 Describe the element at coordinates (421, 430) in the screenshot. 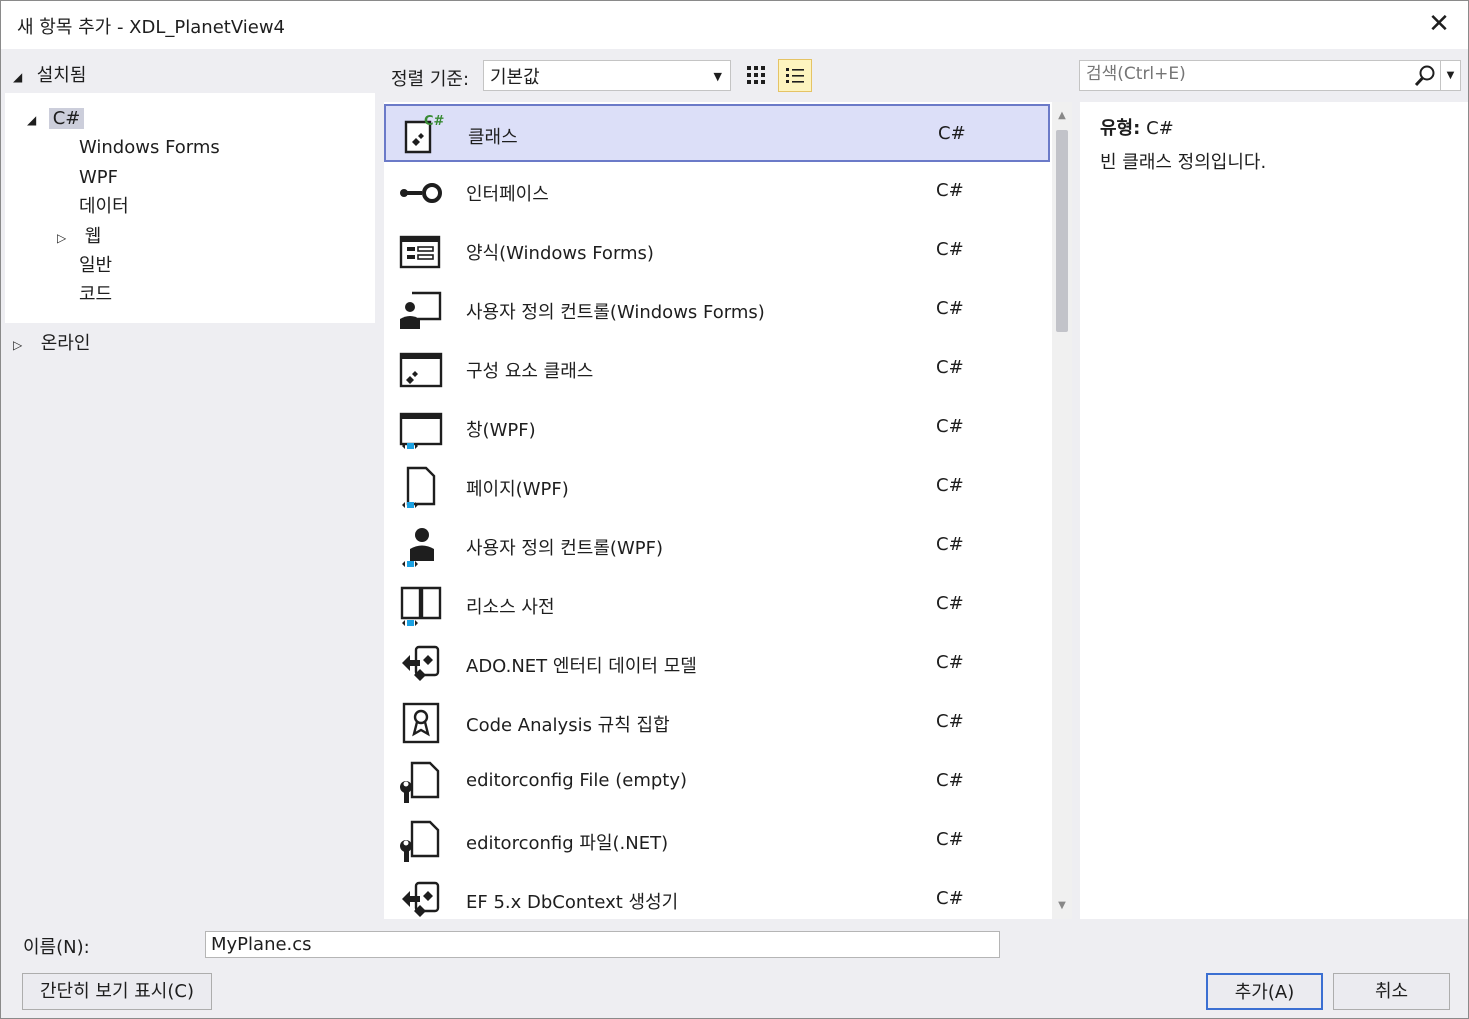

I see `wpf-window-icon` at that location.